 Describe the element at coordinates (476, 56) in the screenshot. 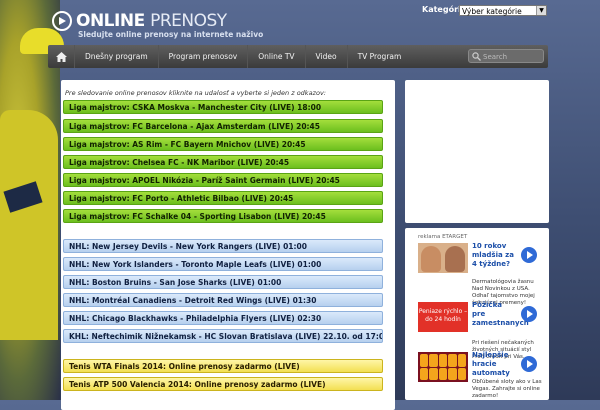

I see `search-icon` at that location.